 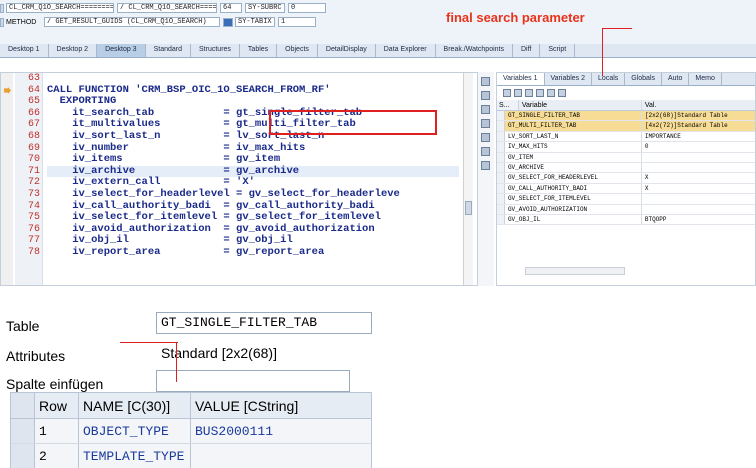 I want to click on variable-name: LV_SORT_LAST_N, so click(x=573, y=136).